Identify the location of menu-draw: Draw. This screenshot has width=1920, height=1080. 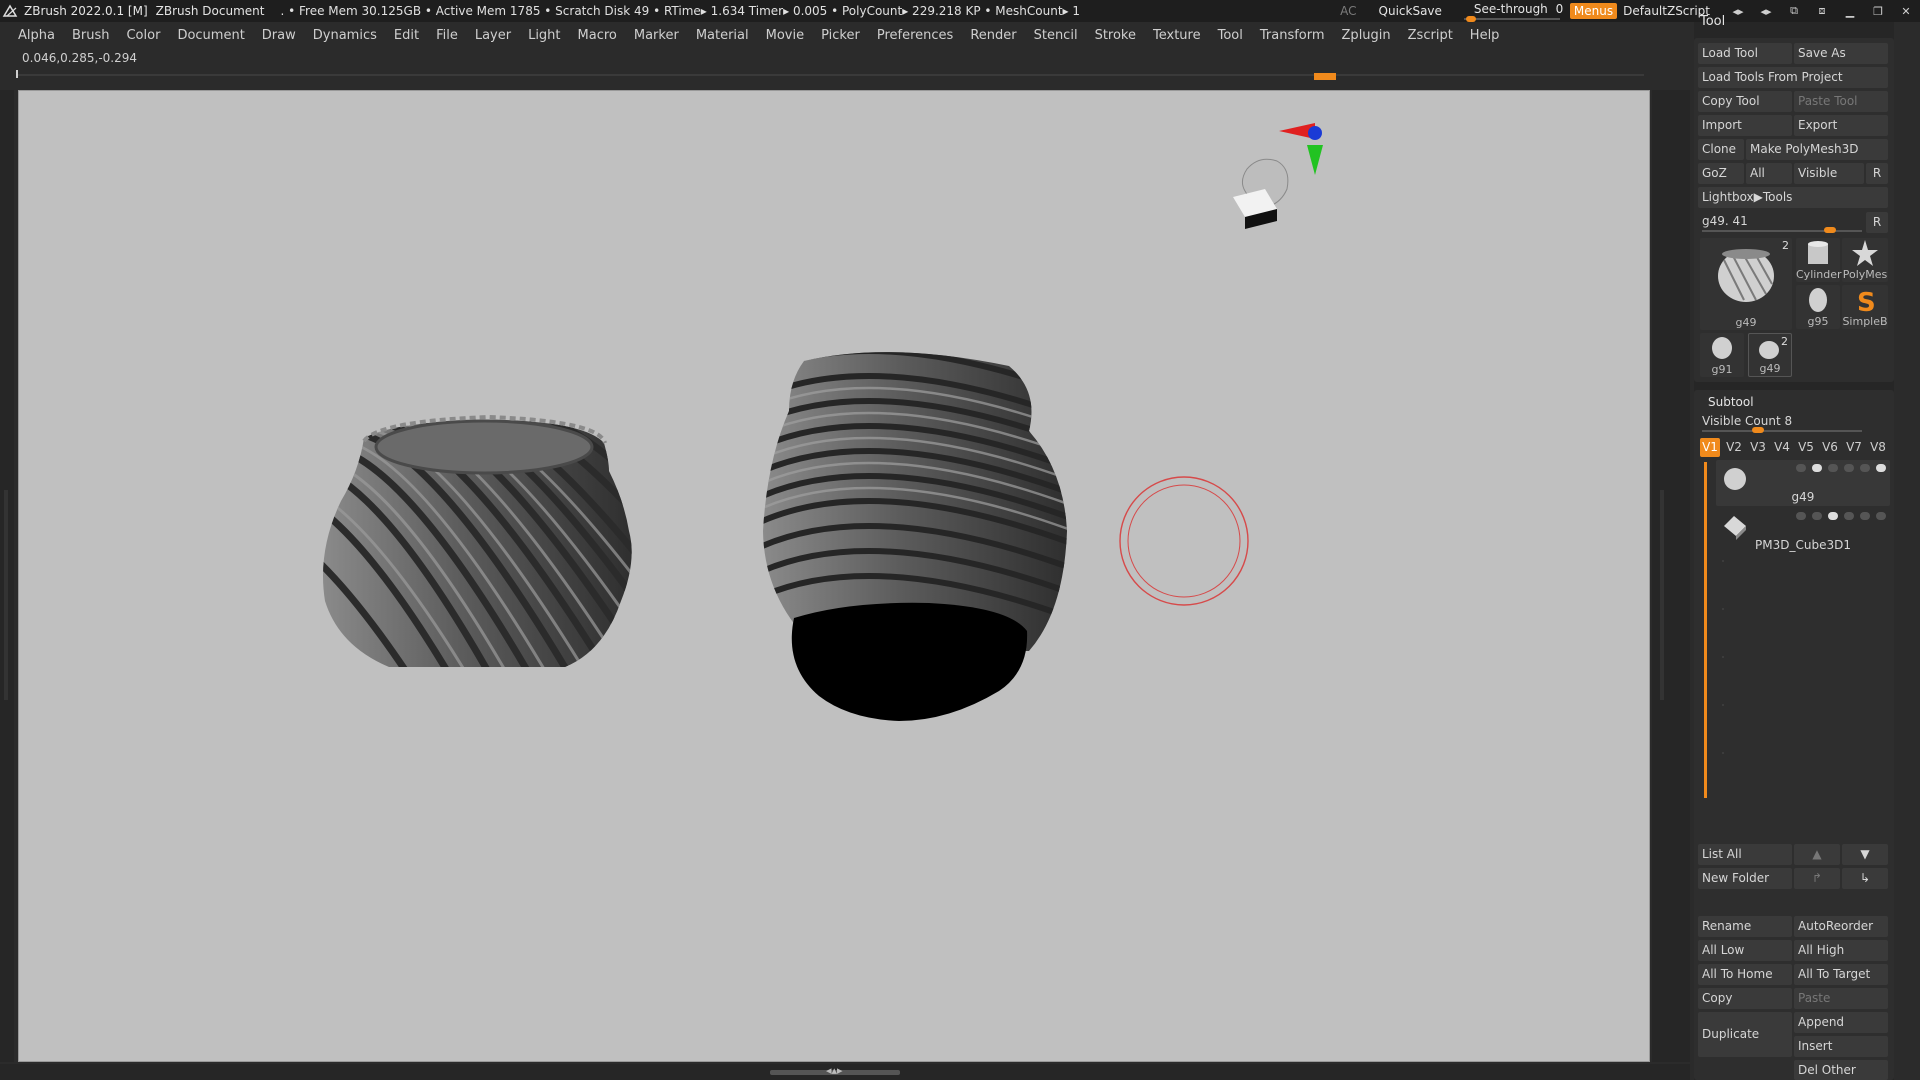
(279, 35).